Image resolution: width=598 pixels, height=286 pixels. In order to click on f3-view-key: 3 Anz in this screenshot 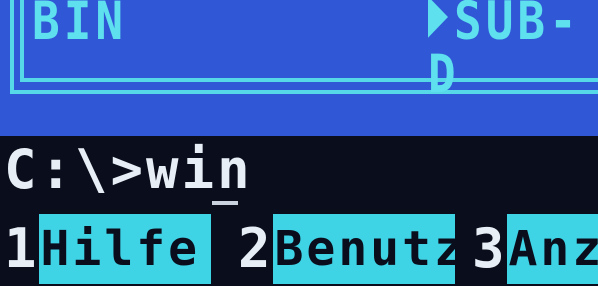, I will do `click(535, 249)`.